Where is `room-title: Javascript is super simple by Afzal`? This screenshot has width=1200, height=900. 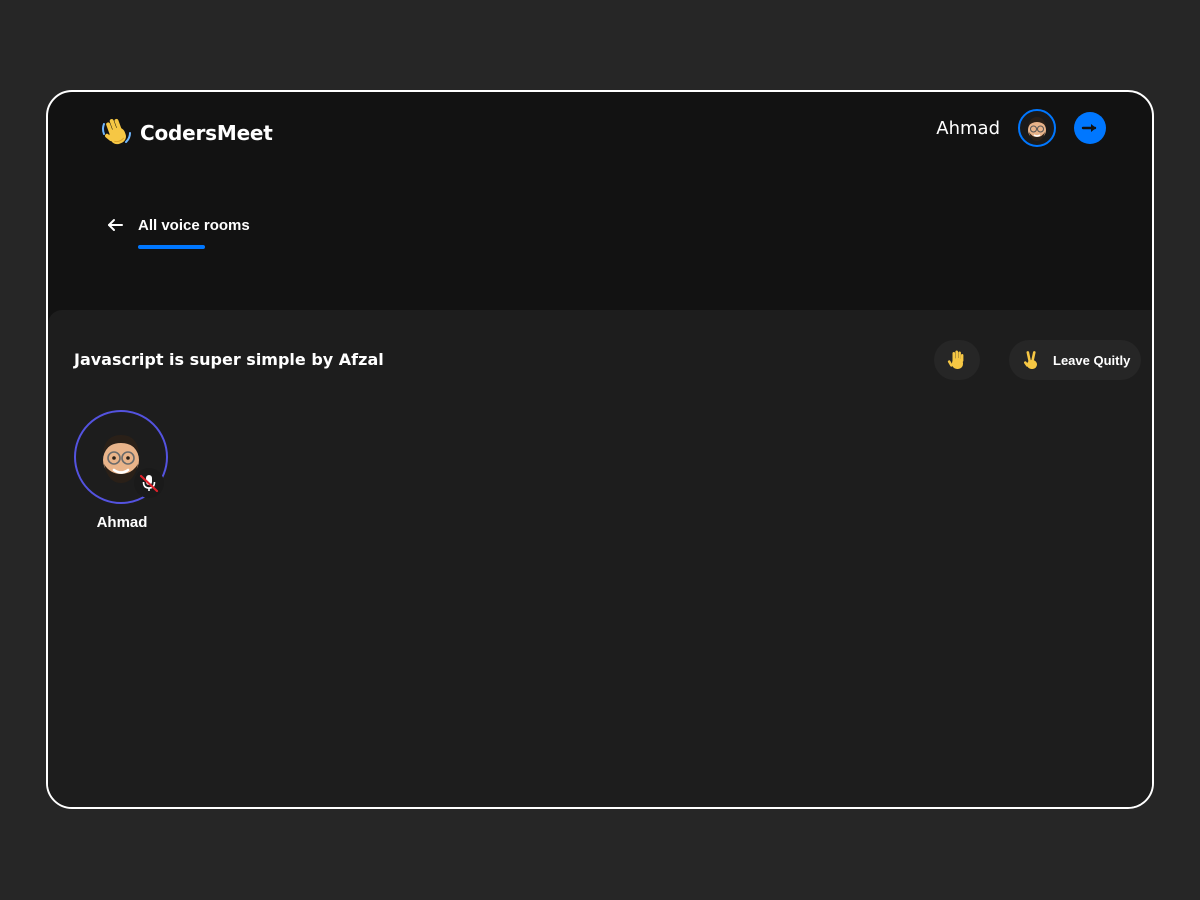 room-title: Javascript is super simple by Afzal is located at coordinates (229, 359).